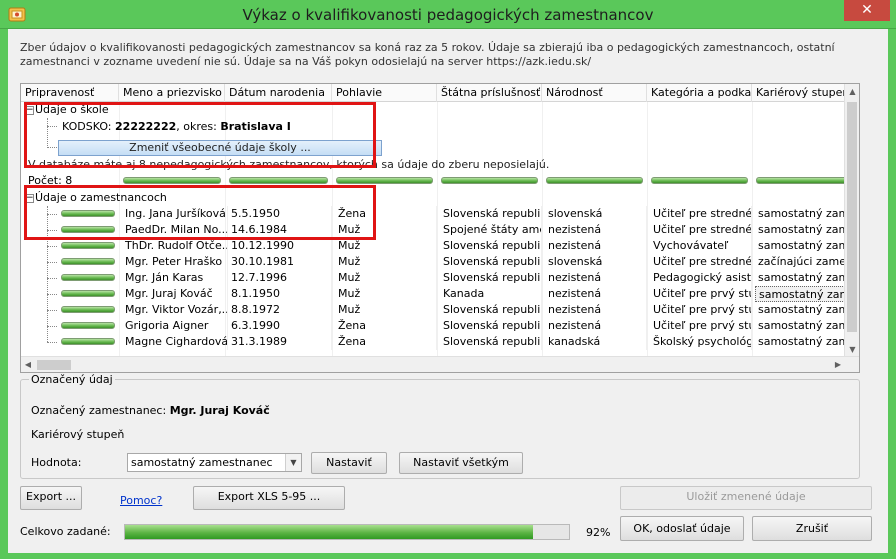 This screenshot has height=559, width=896. I want to click on cell-nationality: kanadská, so click(596, 342).